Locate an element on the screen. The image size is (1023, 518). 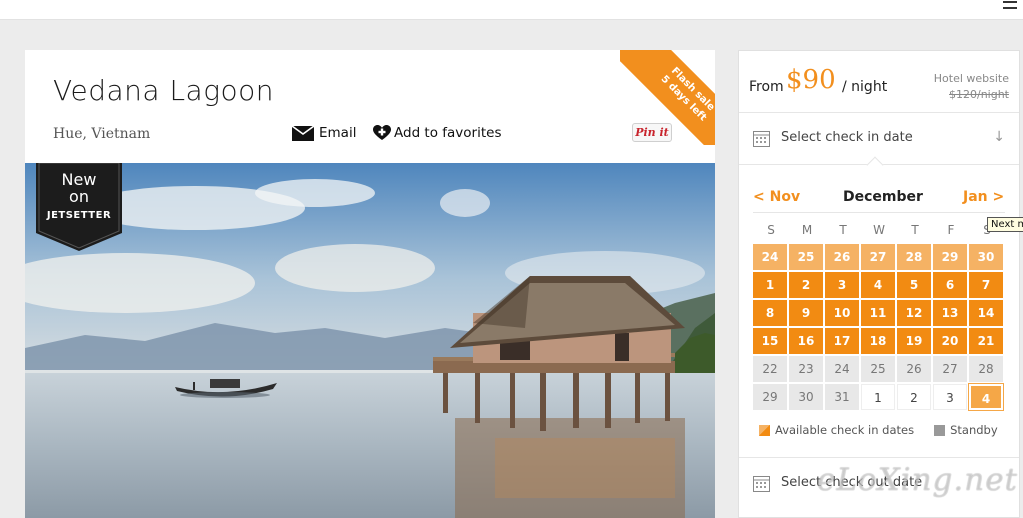
email-share-link: Email is located at coordinates (324, 133).